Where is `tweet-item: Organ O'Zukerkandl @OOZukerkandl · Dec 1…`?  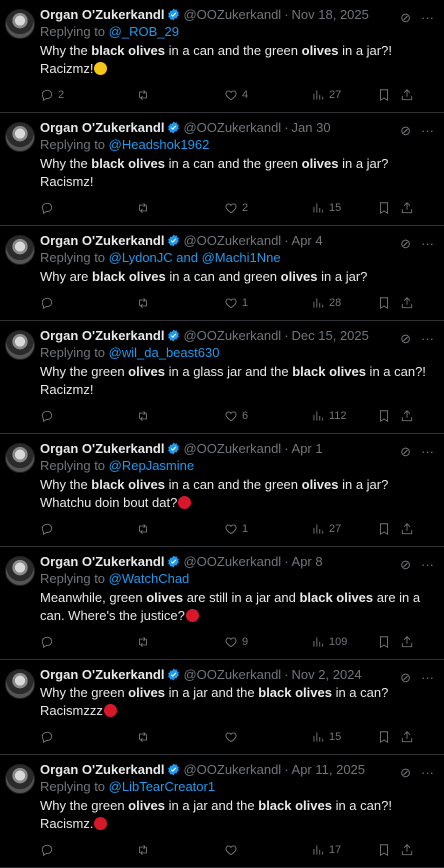
tweet-item: Organ O'Zukerkandl @OOZukerkandl · Dec 1… is located at coordinates (222, 380).